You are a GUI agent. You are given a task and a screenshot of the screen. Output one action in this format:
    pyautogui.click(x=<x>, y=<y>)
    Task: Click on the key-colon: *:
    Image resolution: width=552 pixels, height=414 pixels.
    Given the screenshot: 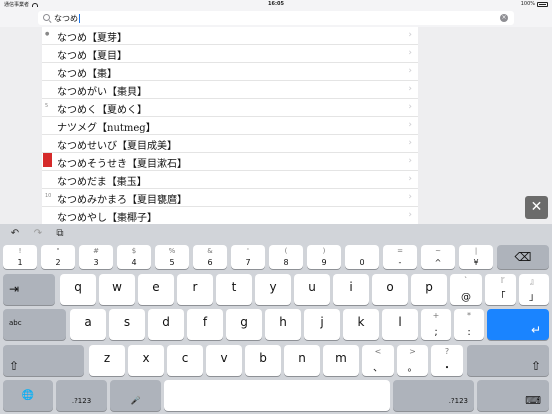 What is the action you would take?
    pyautogui.click(x=469, y=324)
    